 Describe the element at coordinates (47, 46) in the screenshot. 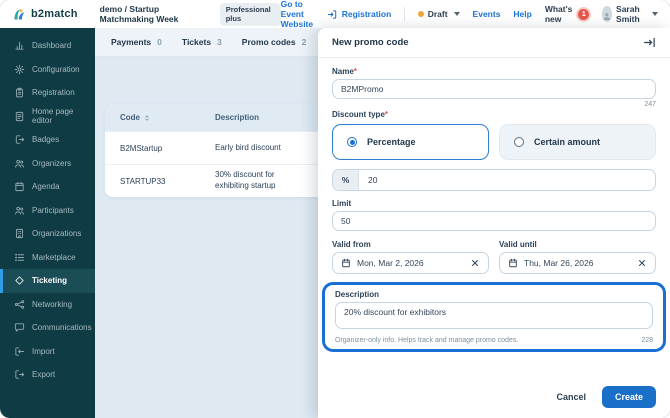

I see `sidebar-item-dashboard: Dashboard` at that location.